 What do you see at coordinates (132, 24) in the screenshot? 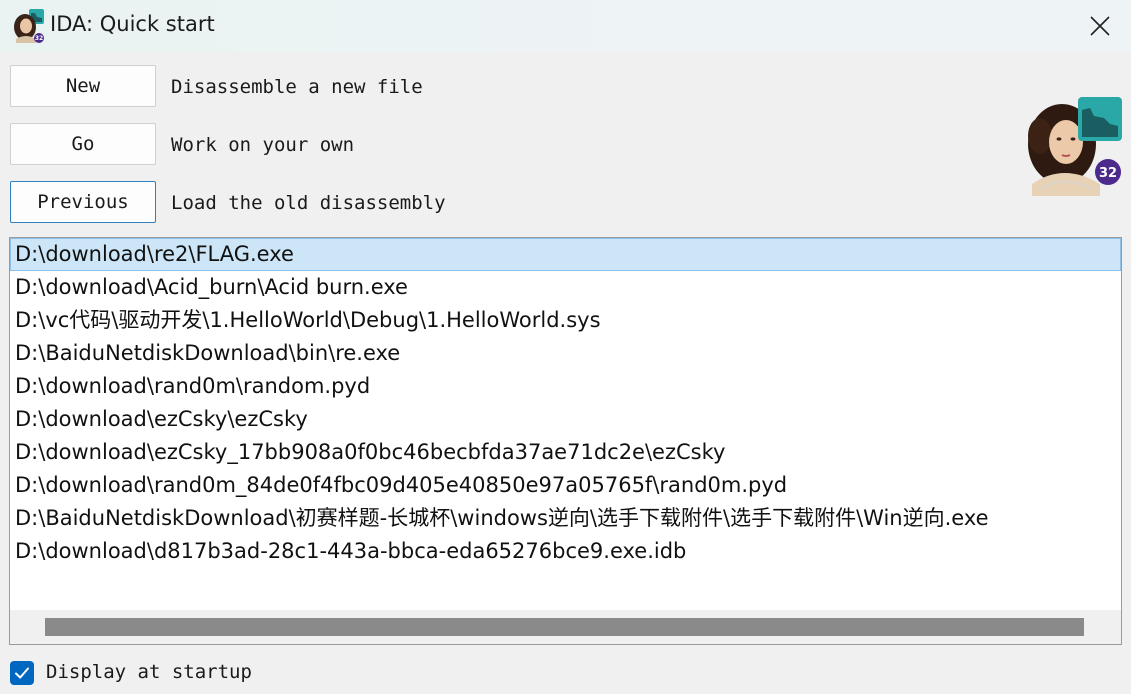
I see `window-title: IDA: Quick start` at bounding box center [132, 24].